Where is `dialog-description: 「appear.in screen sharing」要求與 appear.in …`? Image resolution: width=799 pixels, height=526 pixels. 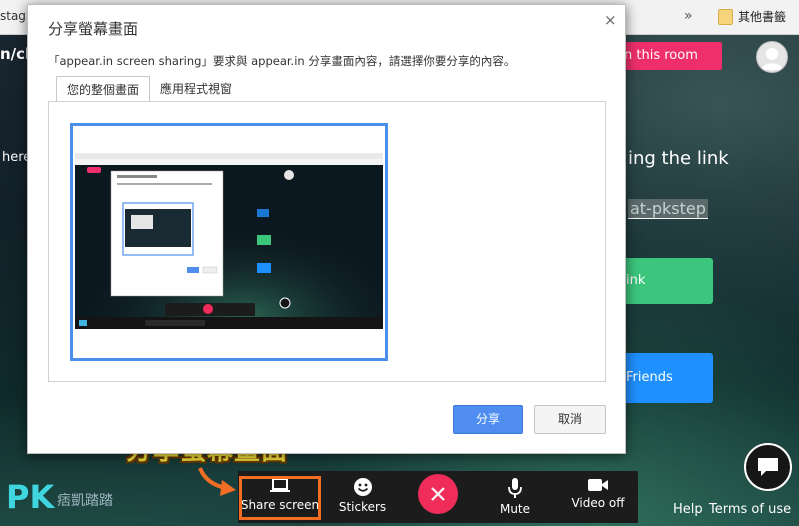
dialog-description: 「appear.in screen sharing」要求與 appear.in … is located at coordinates (282, 61).